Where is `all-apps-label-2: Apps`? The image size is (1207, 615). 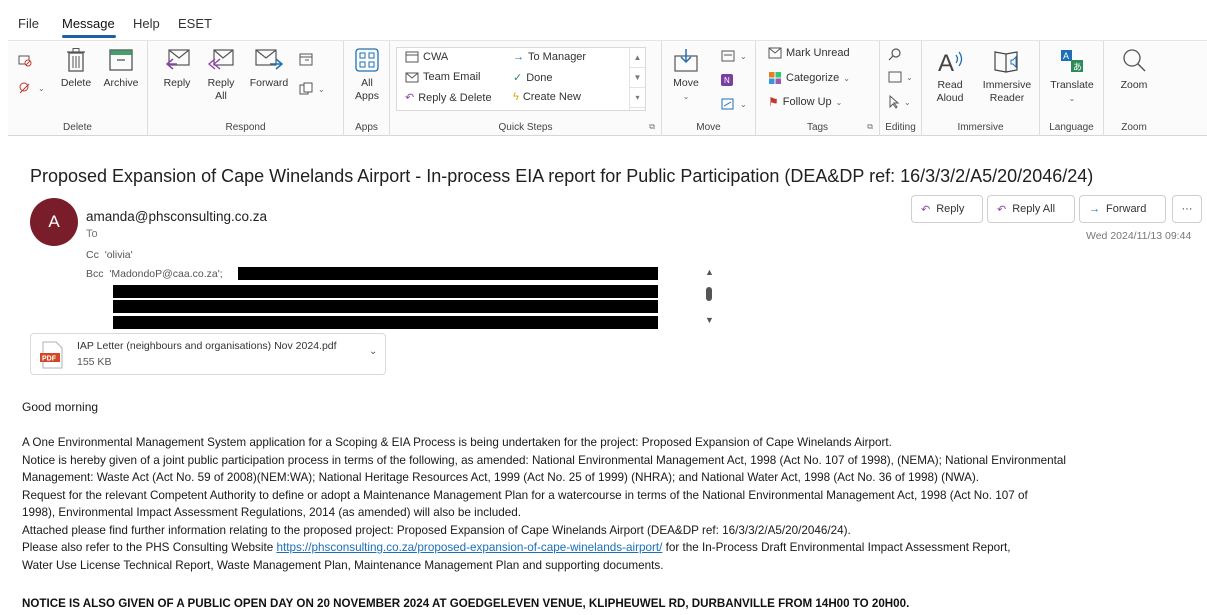
all-apps-label-2: Apps is located at coordinates (367, 96).